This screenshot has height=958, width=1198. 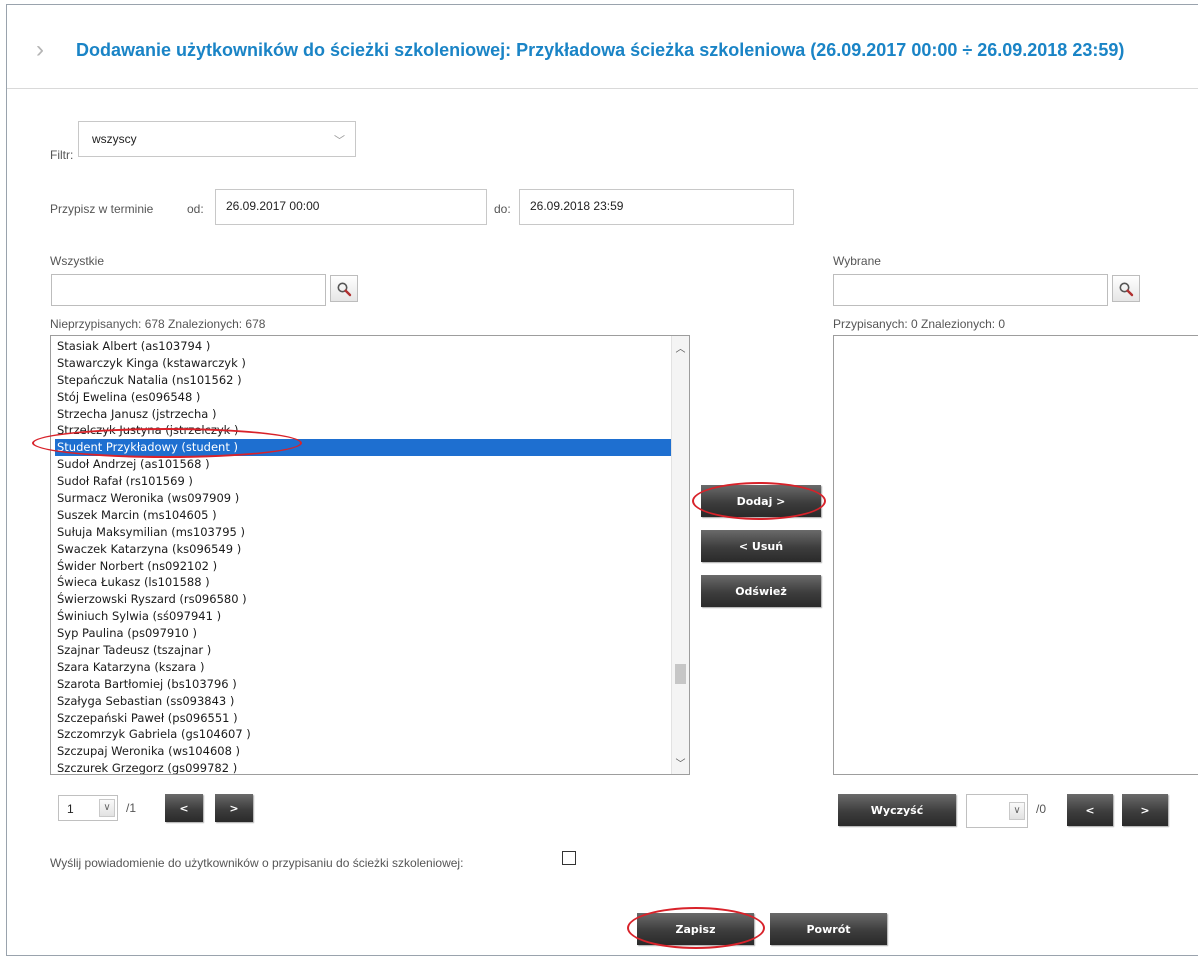 What do you see at coordinates (569, 858) in the screenshot?
I see `notify-checkbox` at bounding box center [569, 858].